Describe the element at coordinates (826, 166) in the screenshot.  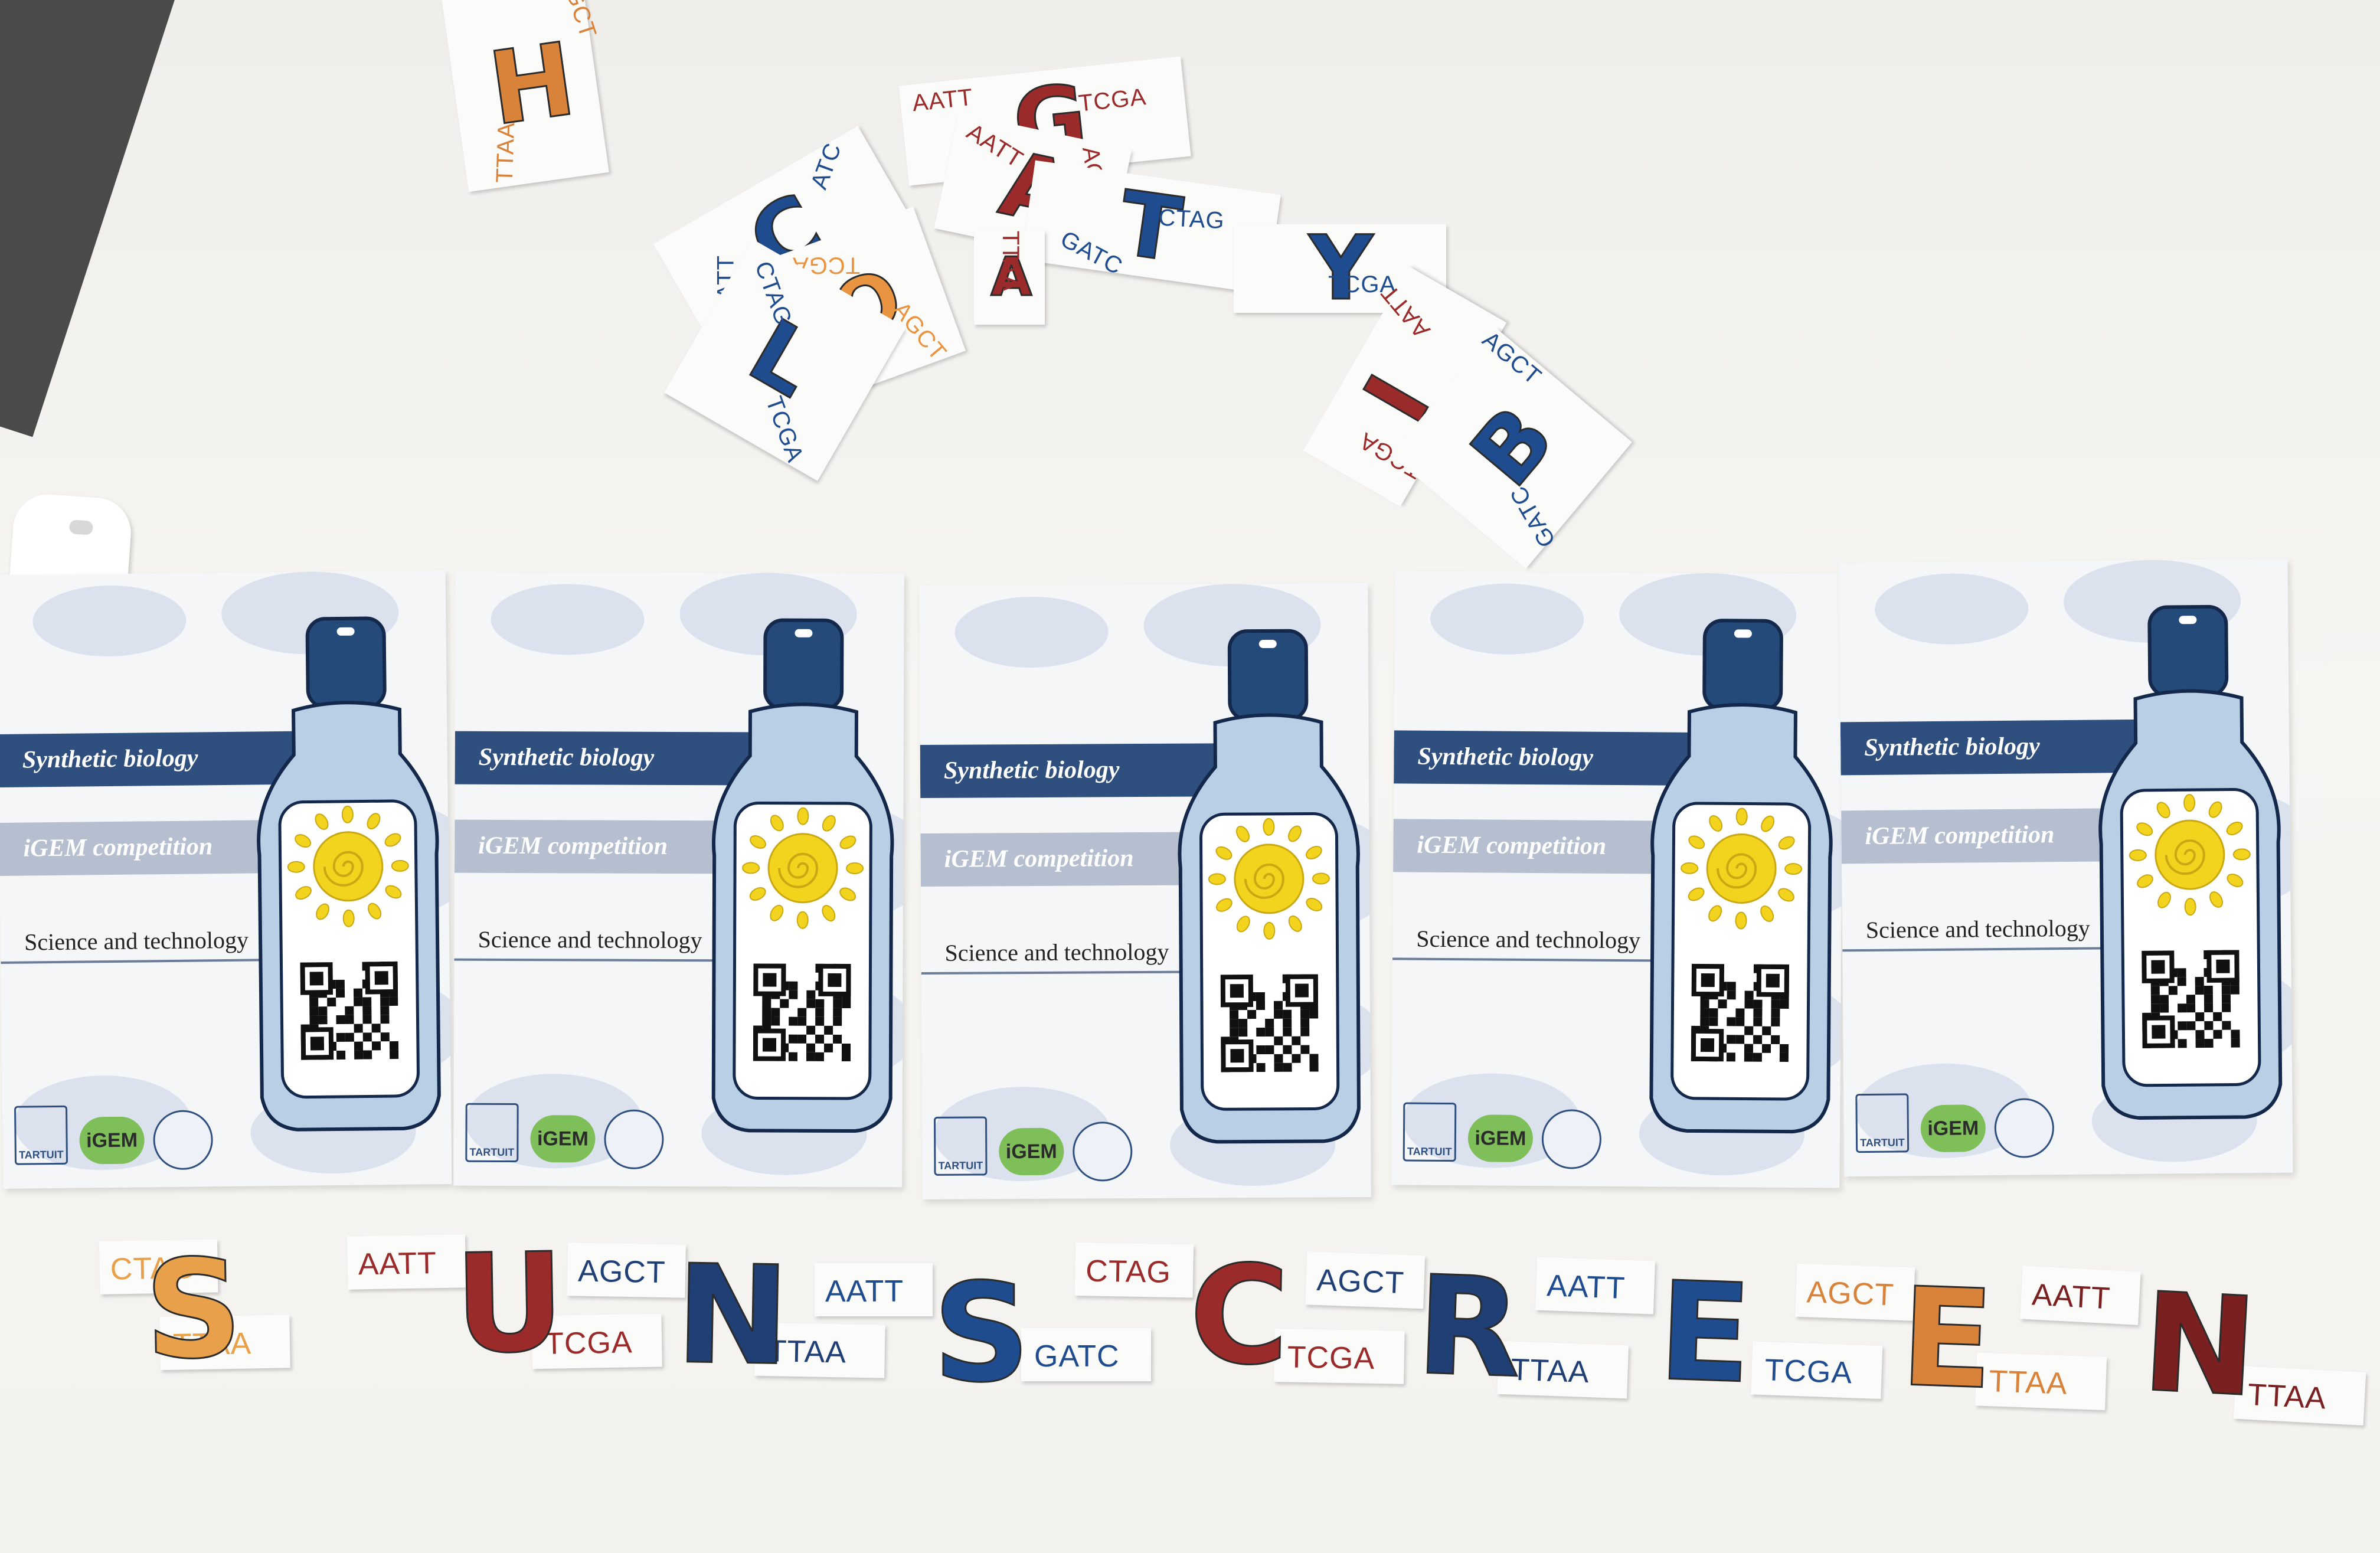
I see `dna-code-label: ATC` at that location.